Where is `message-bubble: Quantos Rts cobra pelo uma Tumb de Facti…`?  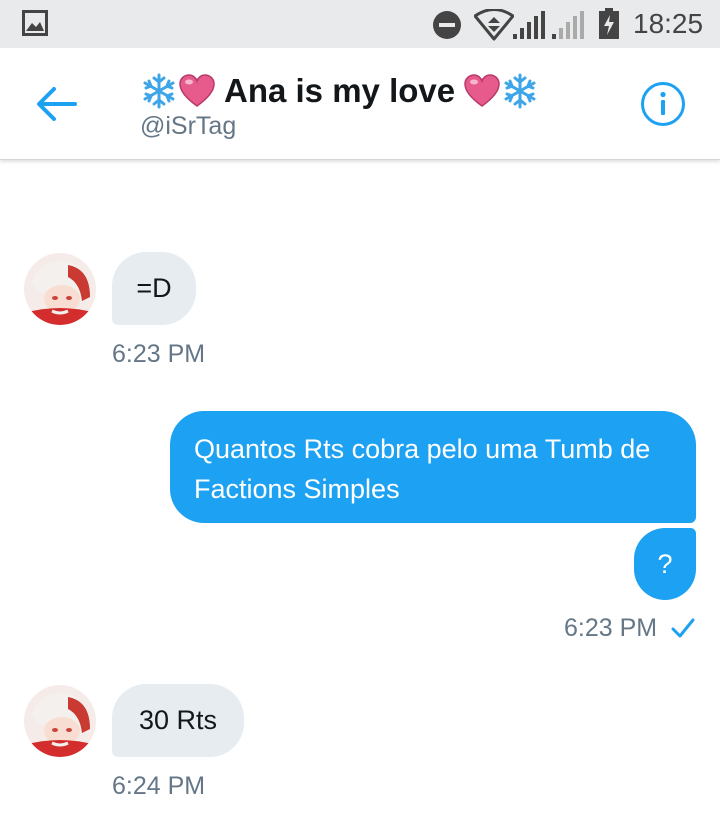
message-bubble: Quantos Rts cobra pelo uma Tumb de Facti… is located at coordinates (433, 467).